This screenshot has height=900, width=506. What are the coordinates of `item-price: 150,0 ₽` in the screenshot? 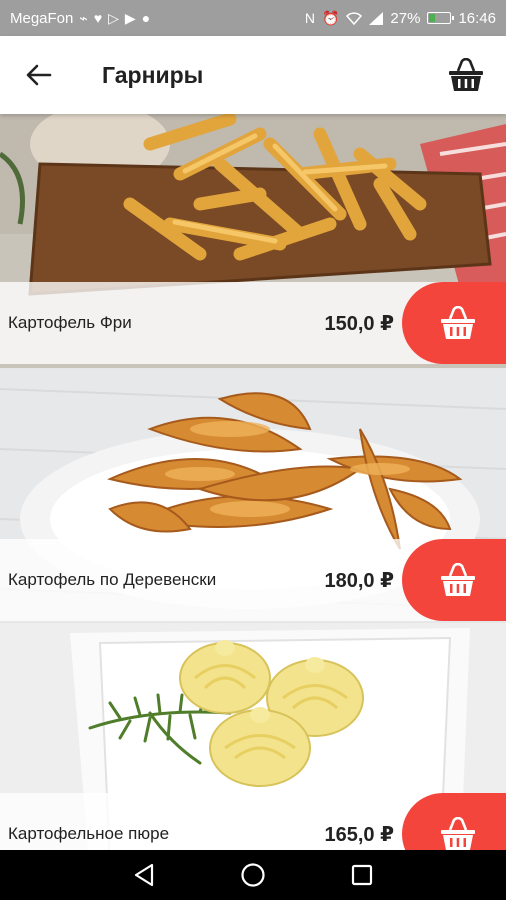 It's located at (359, 323).